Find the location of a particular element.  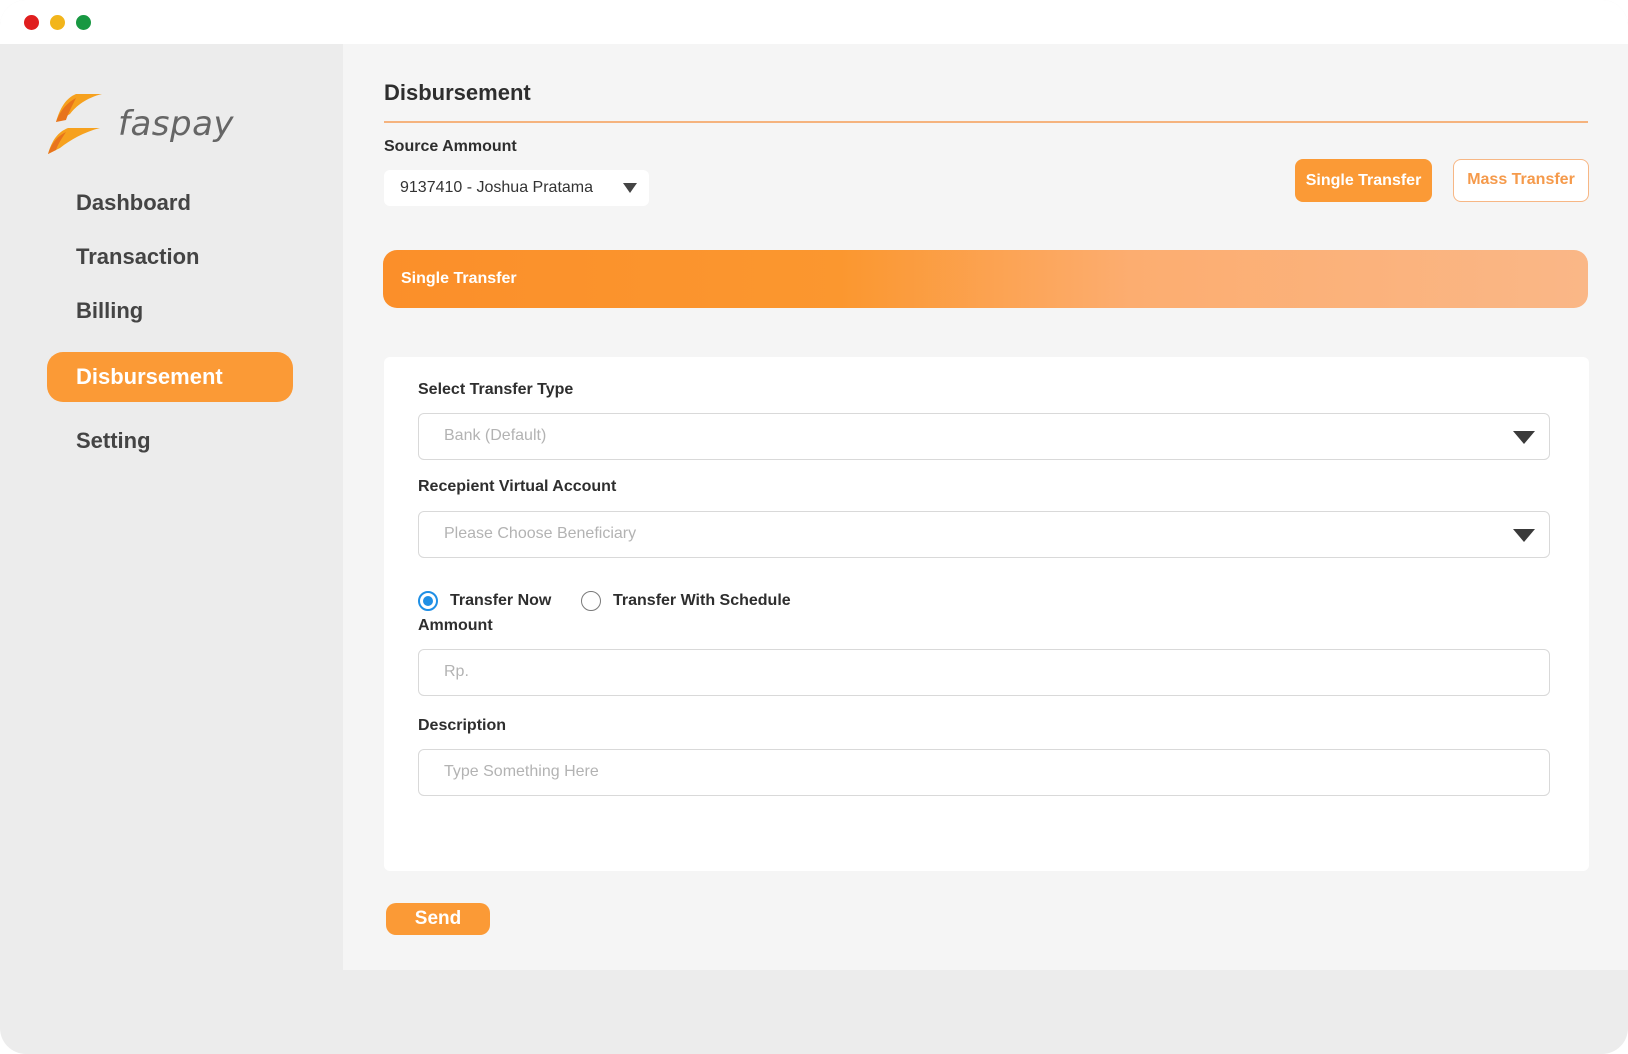

sidebar-item-dashboard: Dashboard is located at coordinates (170, 203).